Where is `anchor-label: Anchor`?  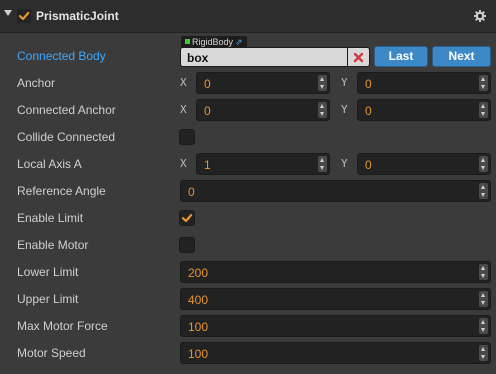 anchor-label: Anchor is located at coordinates (36, 83).